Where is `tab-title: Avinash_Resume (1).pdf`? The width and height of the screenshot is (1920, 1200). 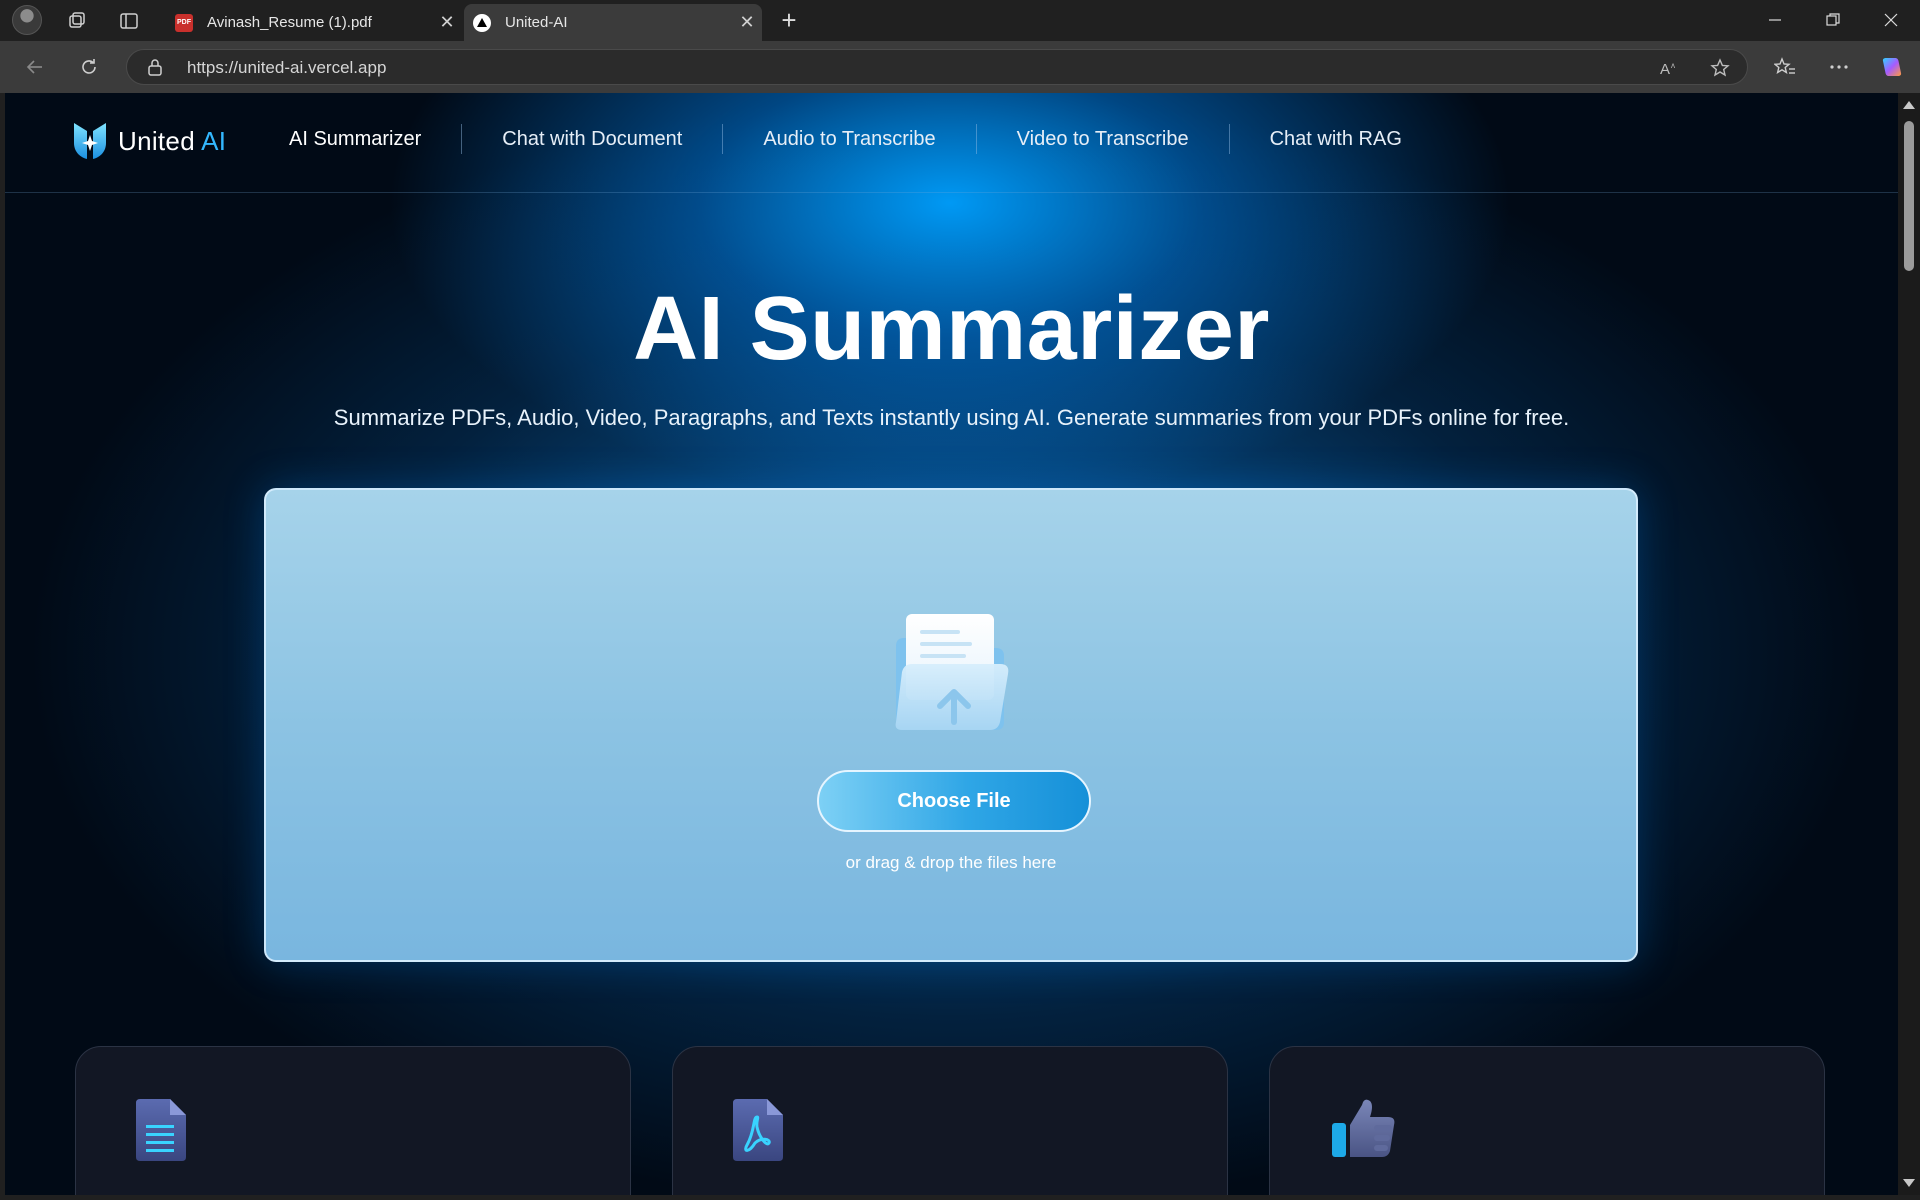
tab-title: Avinash_Resume (1).pdf is located at coordinates (289, 22).